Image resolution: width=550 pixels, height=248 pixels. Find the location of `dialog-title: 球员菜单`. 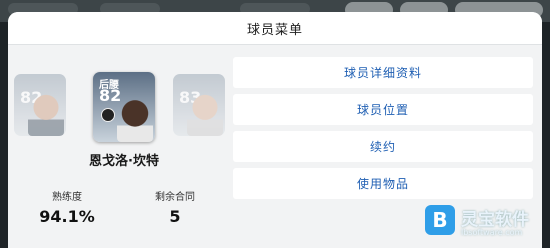

dialog-title: 球员菜单 is located at coordinates (274, 30).